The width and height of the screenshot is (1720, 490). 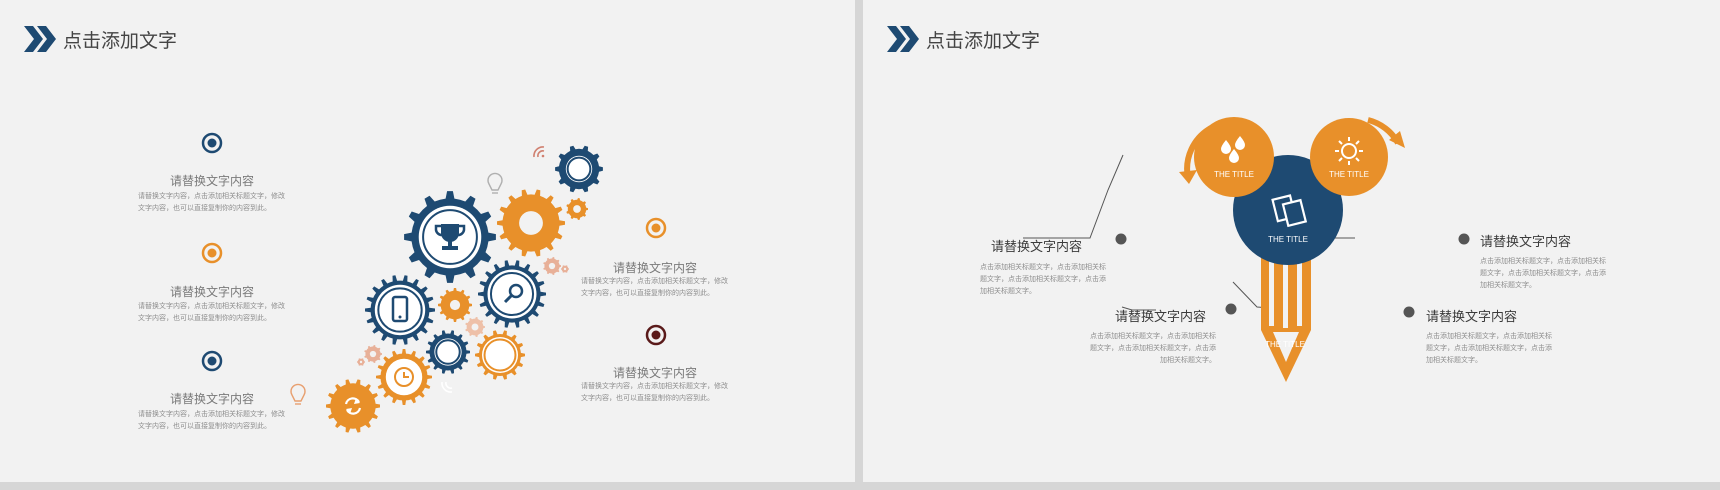 I want to click on pencil-icon, so click(x=1286, y=316).